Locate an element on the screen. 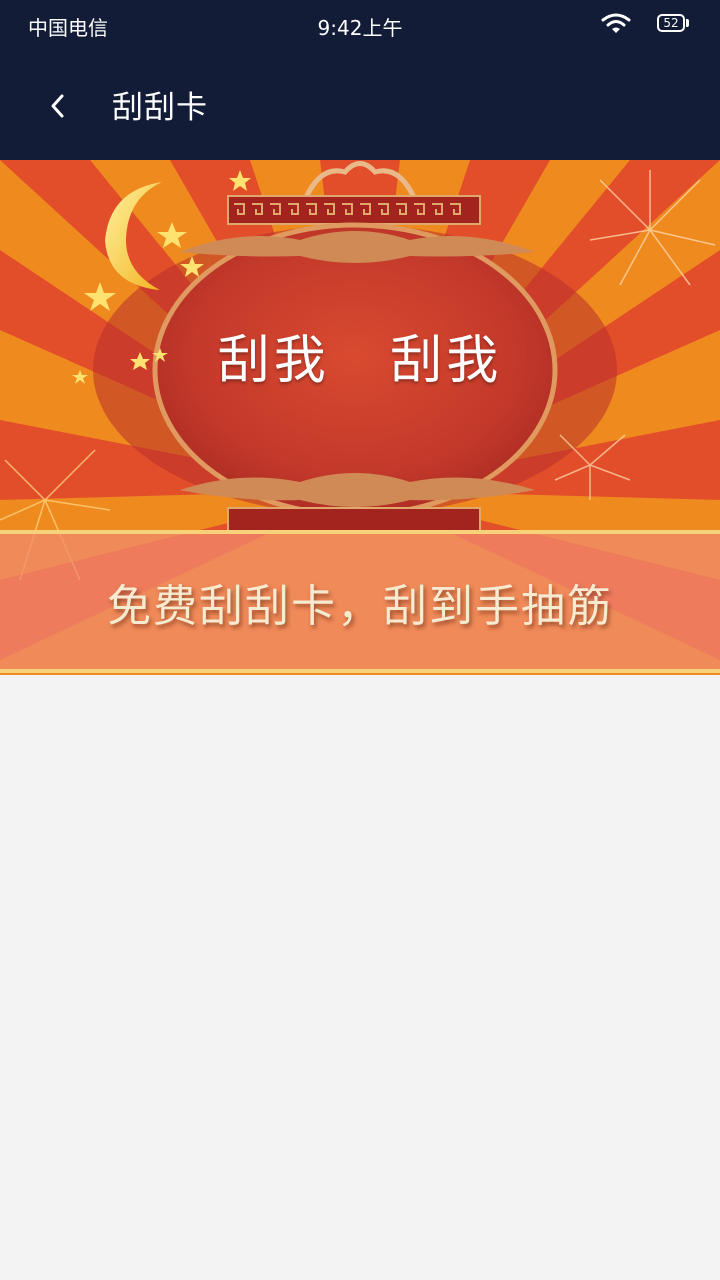  promo-strip-bottom-border is located at coordinates (360, 671).